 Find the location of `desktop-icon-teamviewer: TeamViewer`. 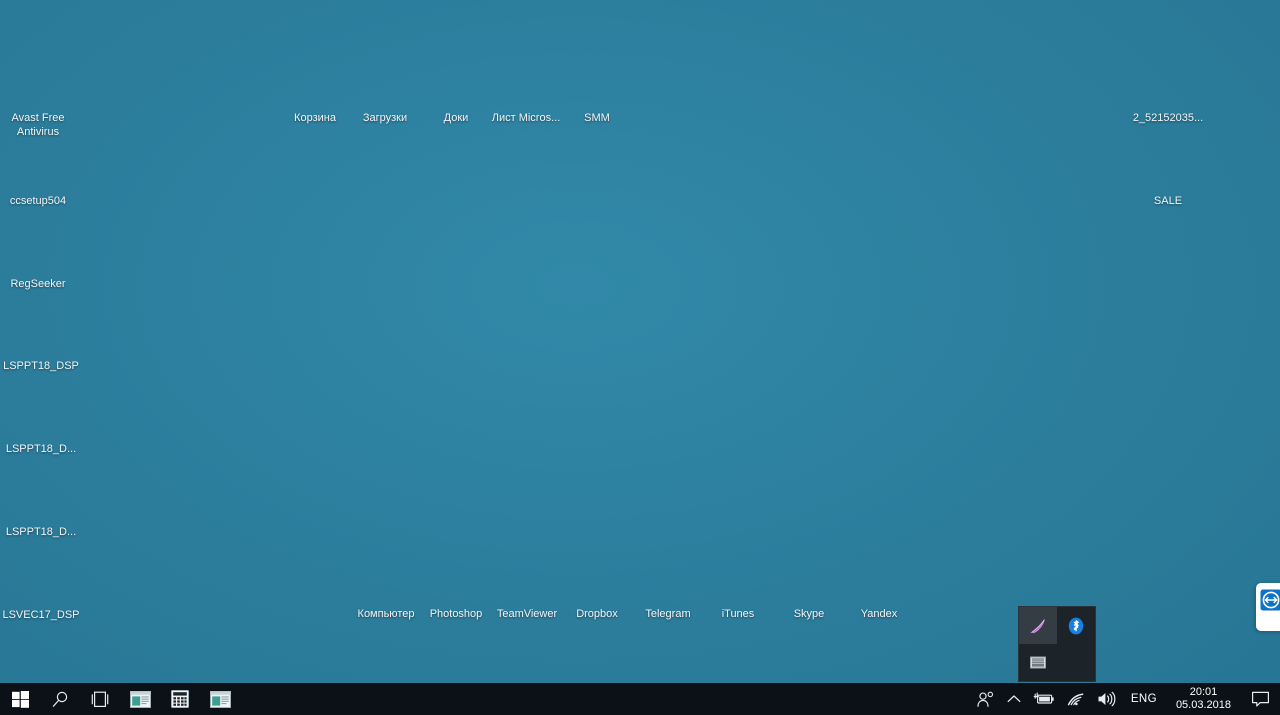

desktop-icon-teamviewer: TeamViewer is located at coordinates (527, 589).